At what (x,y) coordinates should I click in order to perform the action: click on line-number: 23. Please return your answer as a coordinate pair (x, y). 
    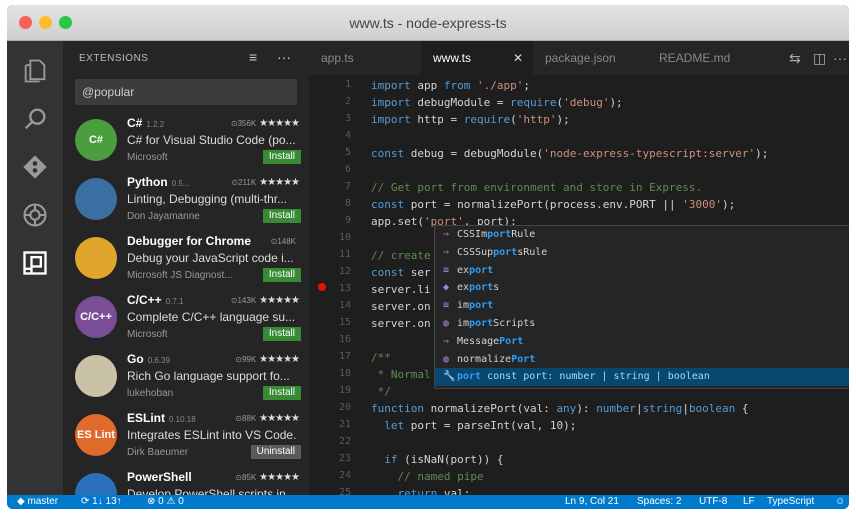
    Looking at the image, I should click on (344, 458).